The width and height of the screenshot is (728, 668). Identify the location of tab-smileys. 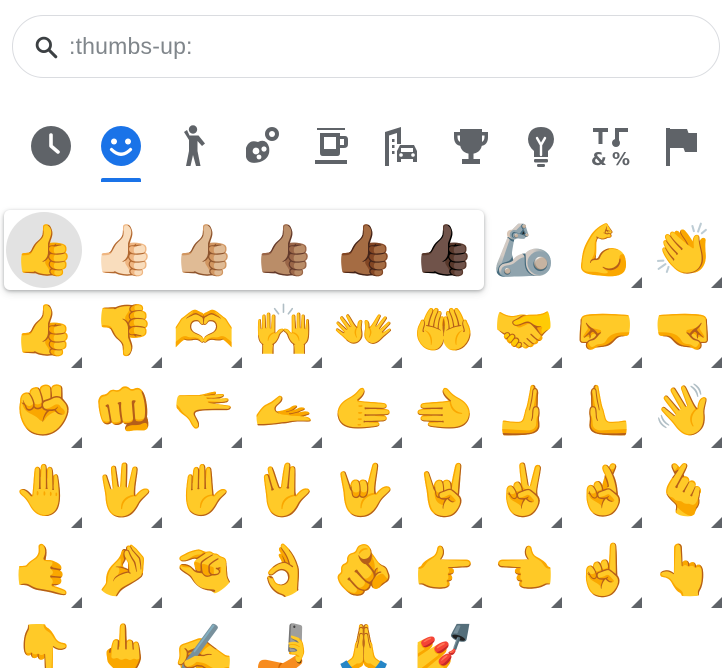
(121, 150).